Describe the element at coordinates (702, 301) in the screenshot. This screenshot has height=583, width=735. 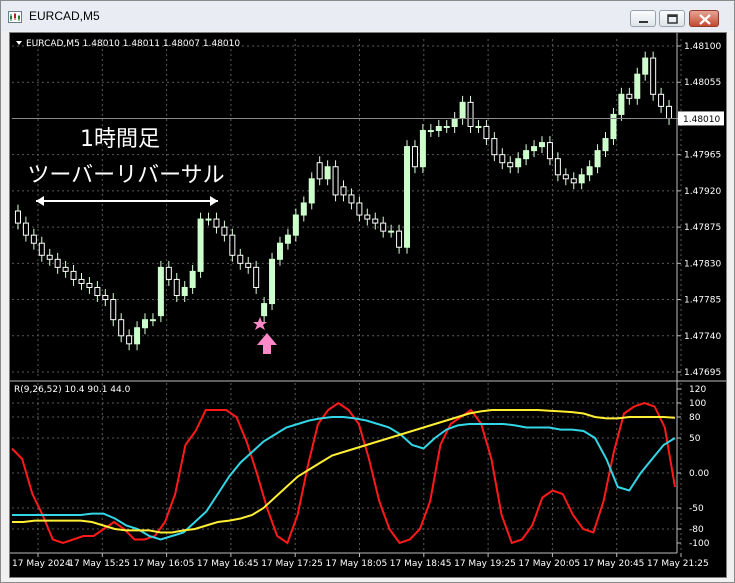
I see `price-axis-label: 1.47785` at that location.